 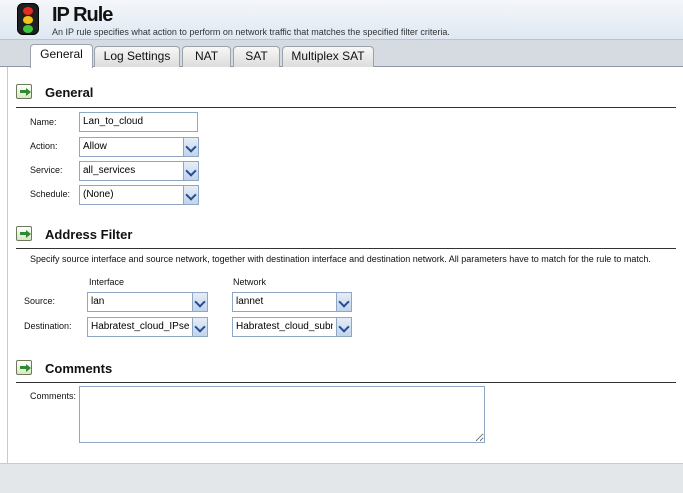 What do you see at coordinates (328, 56) in the screenshot?
I see `tab-multiplex-sat: Multiplex SAT` at bounding box center [328, 56].